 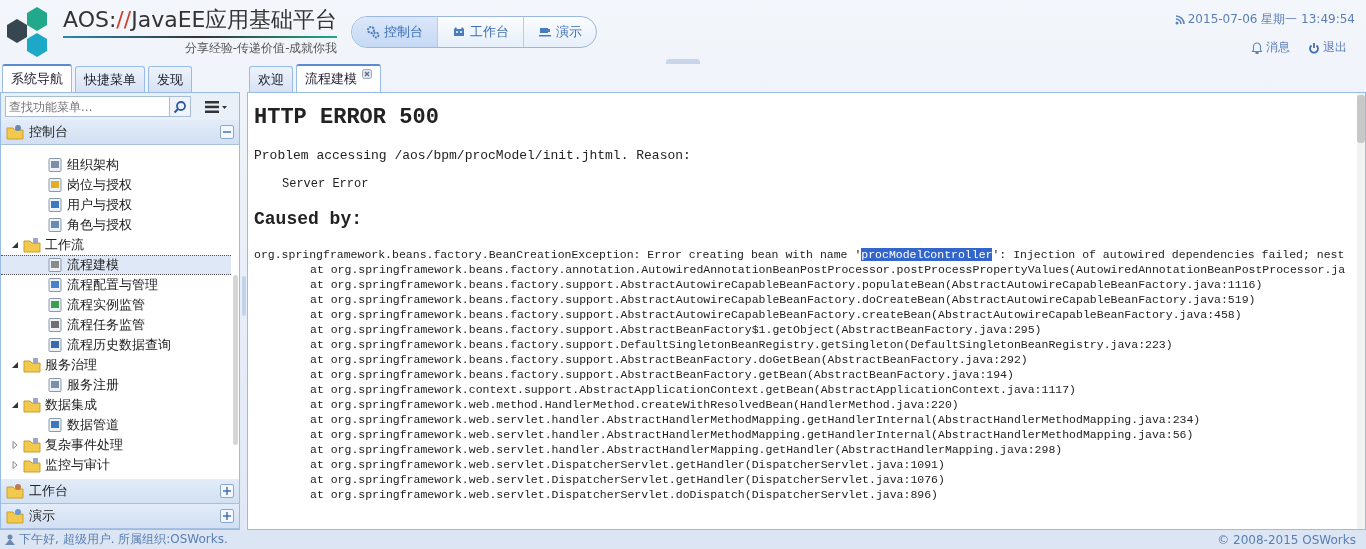 I want to click on page-tab: 流程建模, so click(x=338, y=78).